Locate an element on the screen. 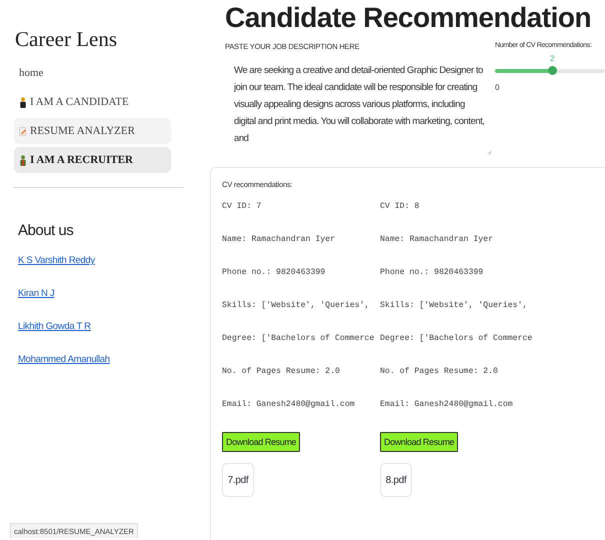 This screenshot has height=540, width=605. cv-detail: CV ID: 7 is located at coordinates (242, 207).